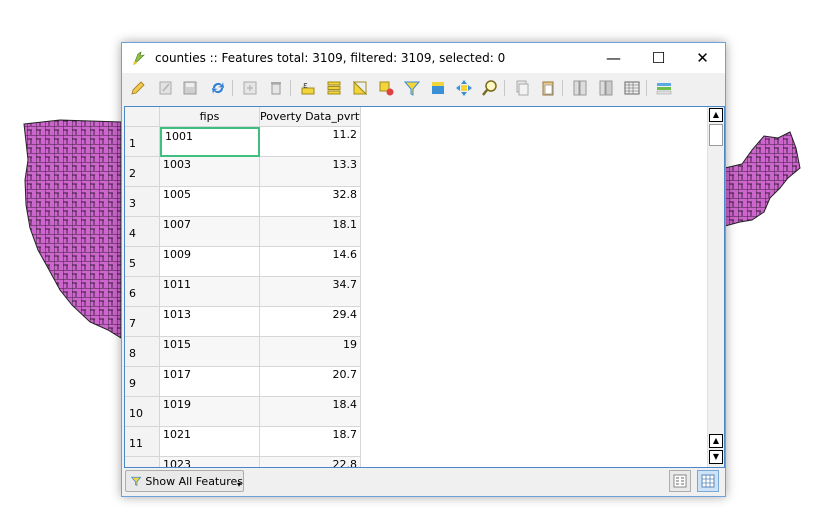  I want to click on table-row: 7 1013 29.4, so click(243, 322).